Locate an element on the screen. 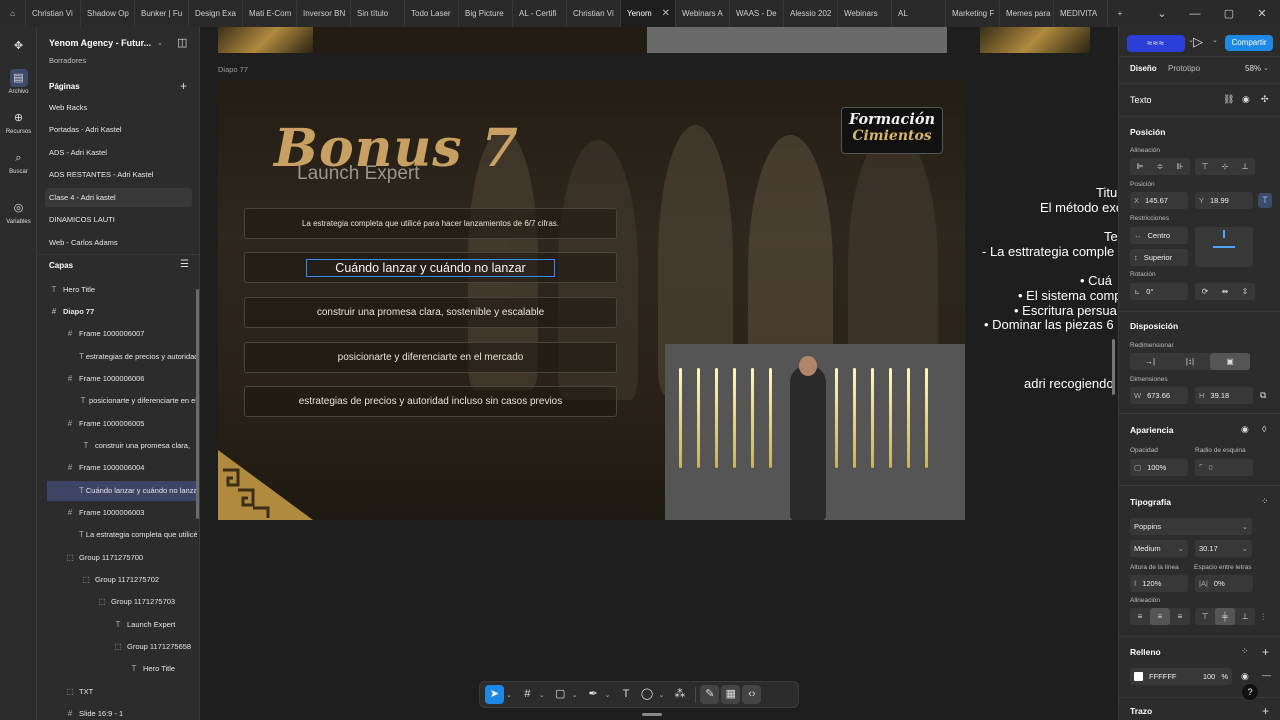 The image size is (1280, 720). dev-mode-icon: ‹› is located at coordinates (752, 694).